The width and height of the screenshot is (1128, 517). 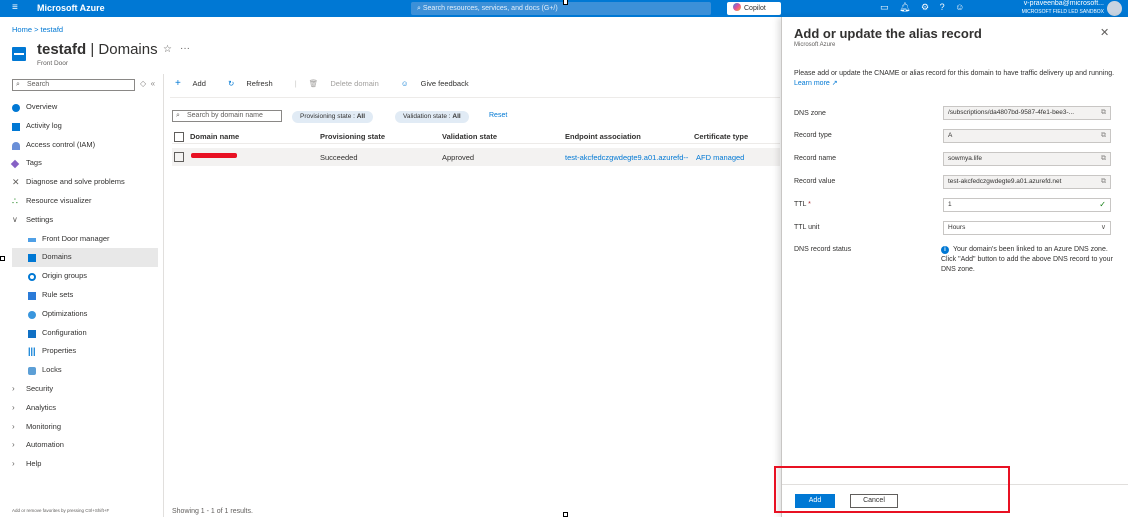 I want to click on visualizer-icon: ∴, so click(x=15, y=200).